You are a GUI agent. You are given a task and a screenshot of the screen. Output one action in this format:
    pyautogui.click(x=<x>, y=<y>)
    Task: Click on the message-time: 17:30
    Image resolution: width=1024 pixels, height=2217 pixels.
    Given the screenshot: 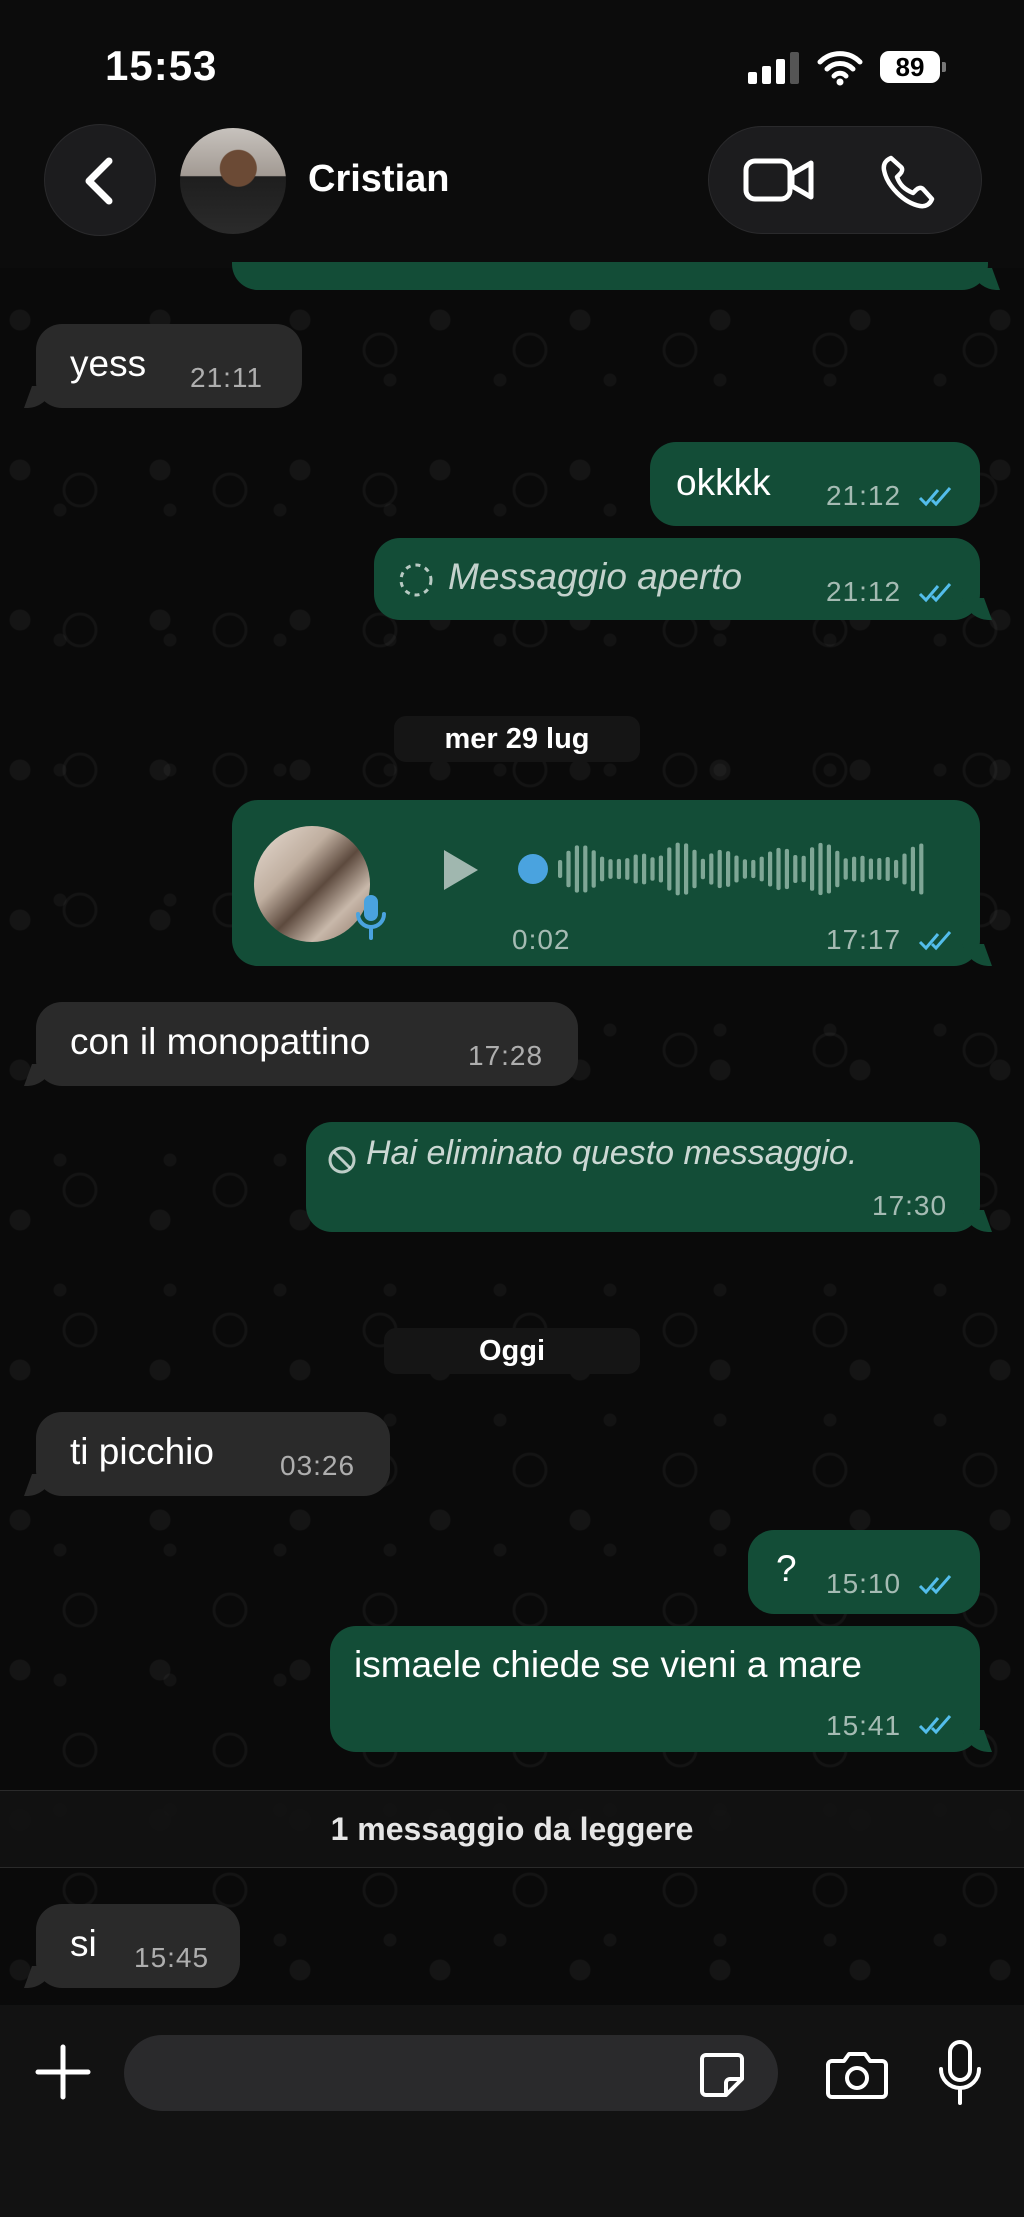 What is the action you would take?
    pyautogui.click(x=910, y=1205)
    